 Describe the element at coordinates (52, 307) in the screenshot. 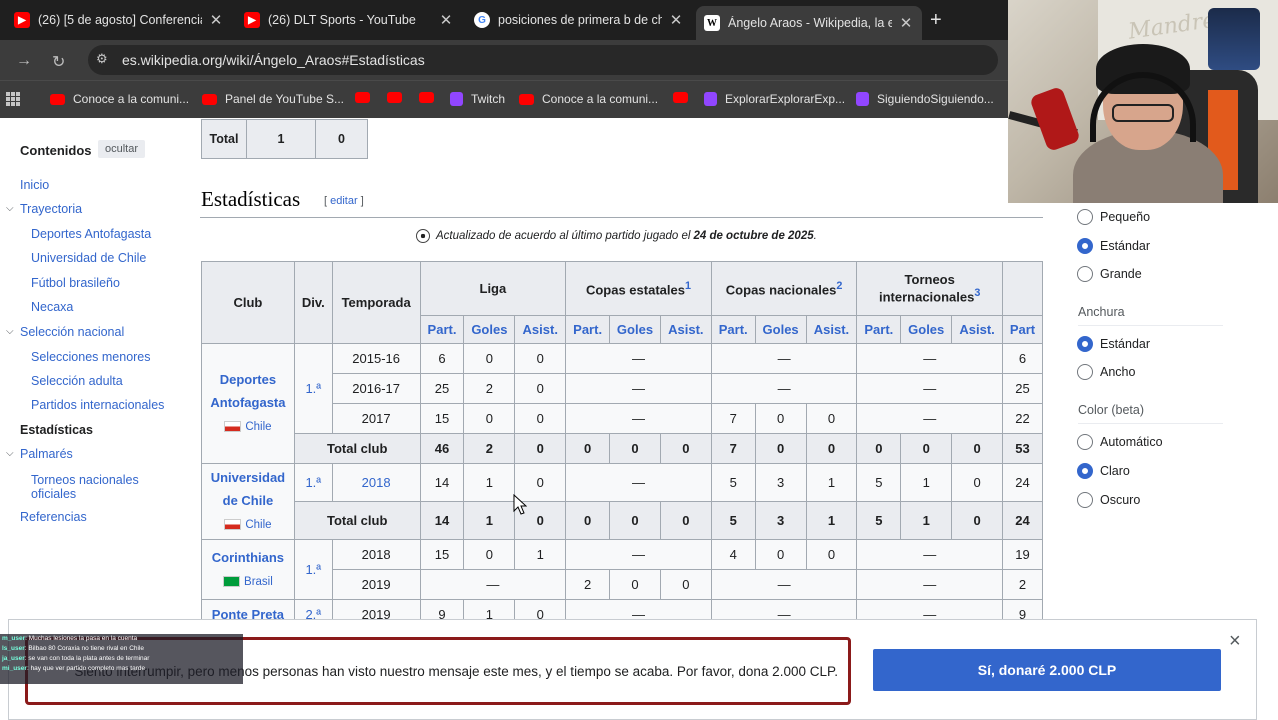

I see `toc-item: Necaxa` at that location.